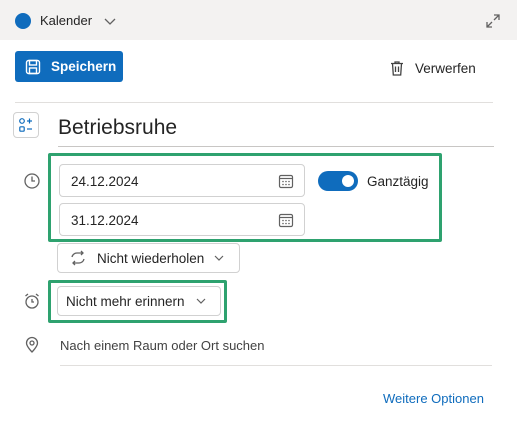  What do you see at coordinates (397, 68) in the screenshot?
I see `trash-icon` at bounding box center [397, 68].